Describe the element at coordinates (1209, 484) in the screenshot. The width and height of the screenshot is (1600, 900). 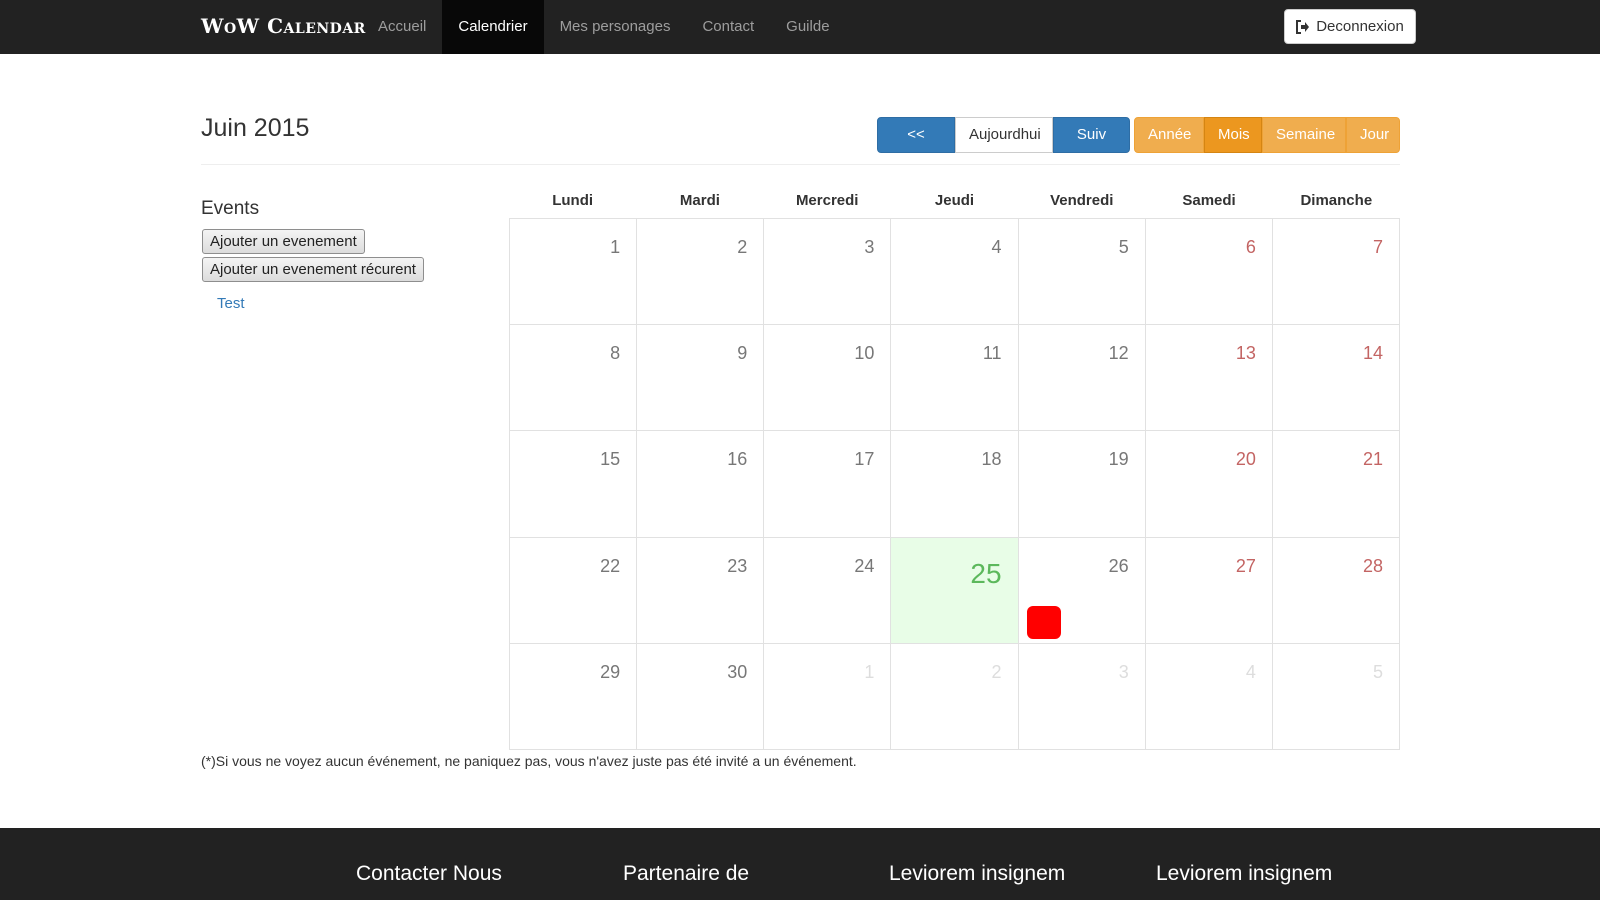
I see `day-cell: 20` at that location.